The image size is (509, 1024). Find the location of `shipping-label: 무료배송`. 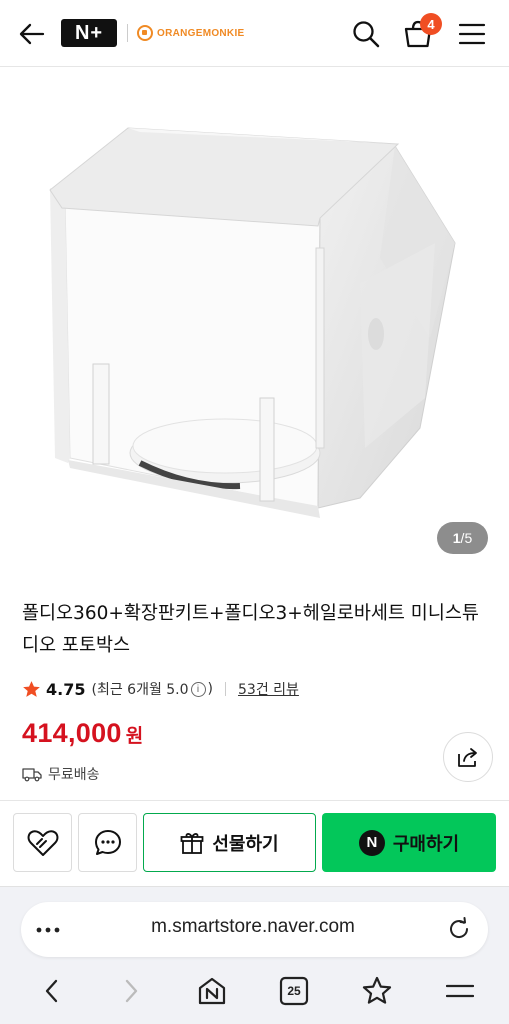

shipping-label: 무료배송 is located at coordinates (74, 775).